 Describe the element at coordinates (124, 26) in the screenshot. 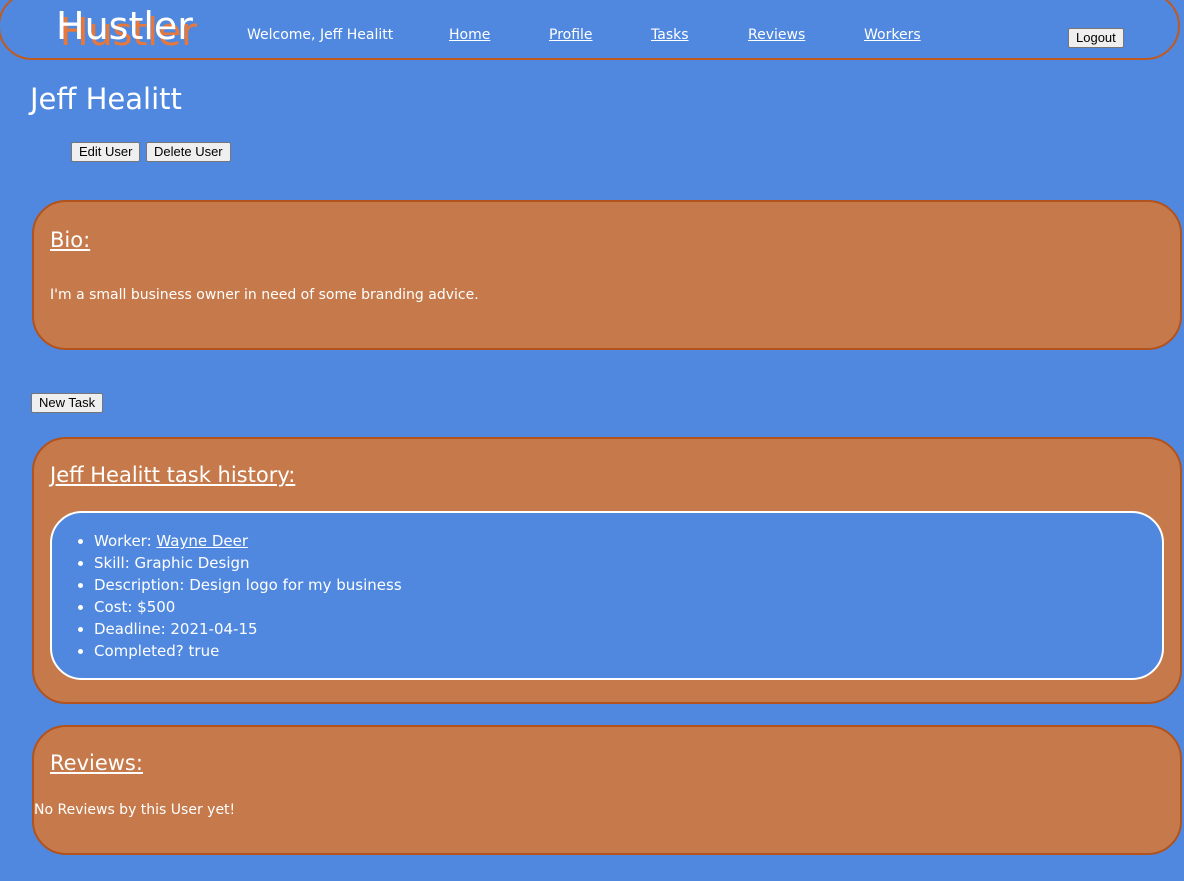

I see `logo-text: Hustler` at that location.